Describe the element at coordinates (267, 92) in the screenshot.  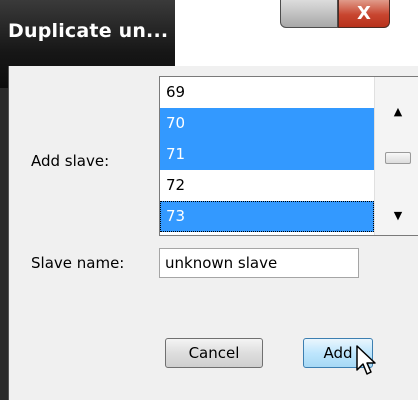
I see `list-item: 69` at that location.